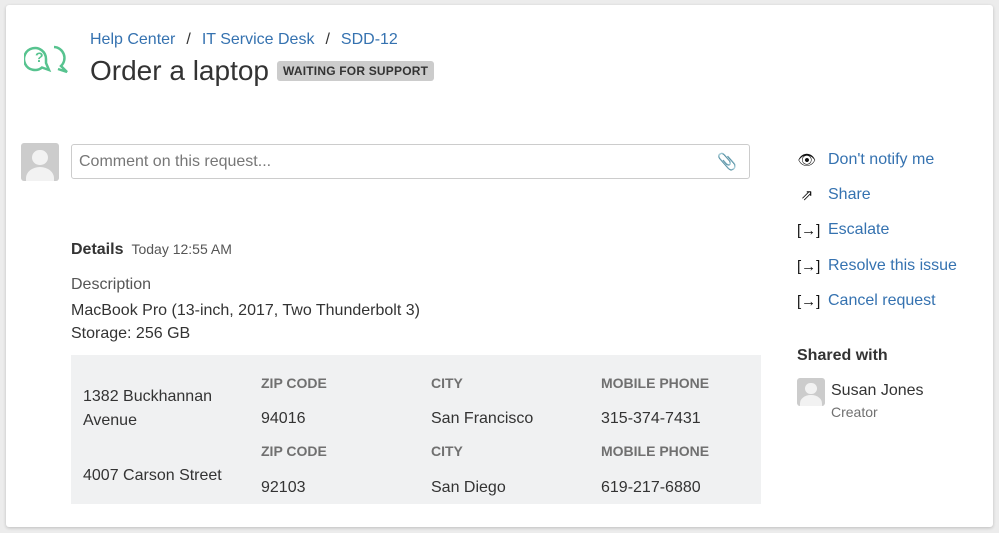 The width and height of the screenshot is (999, 533). What do you see at coordinates (179, 70) in the screenshot?
I see `title-text: Order a laptop` at bounding box center [179, 70].